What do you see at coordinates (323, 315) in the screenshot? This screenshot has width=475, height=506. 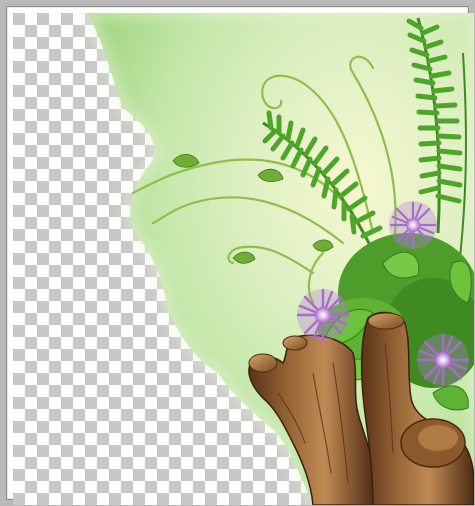 I see `flower-middle` at bounding box center [323, 315].